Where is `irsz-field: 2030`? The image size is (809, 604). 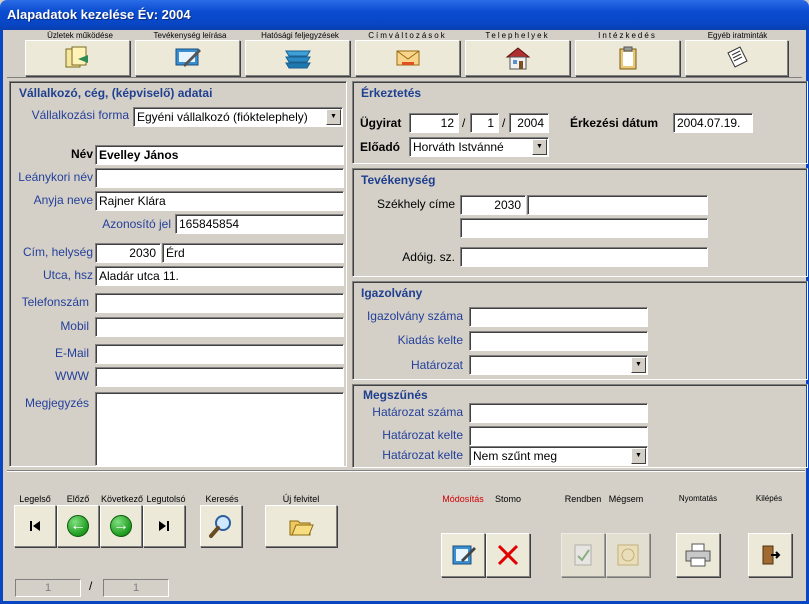
irsz-field: 2030 is located at coordinates (128, 253).